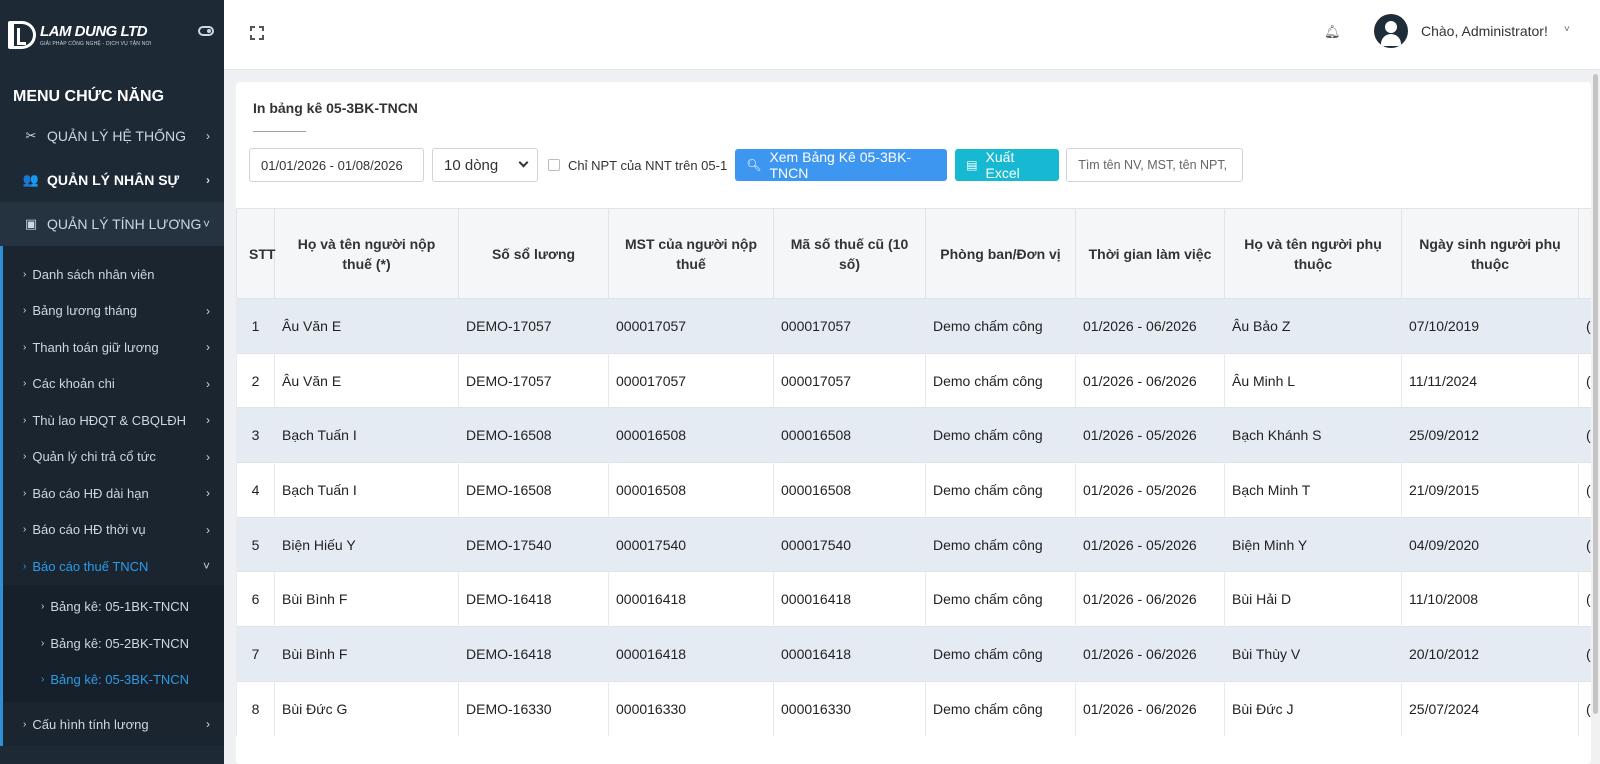 This screenshot has width=1600, height=764. What do you see at coordinates (1584, 253) in the screenshot?
I see `column-header` at bounding box center [1584, 253].